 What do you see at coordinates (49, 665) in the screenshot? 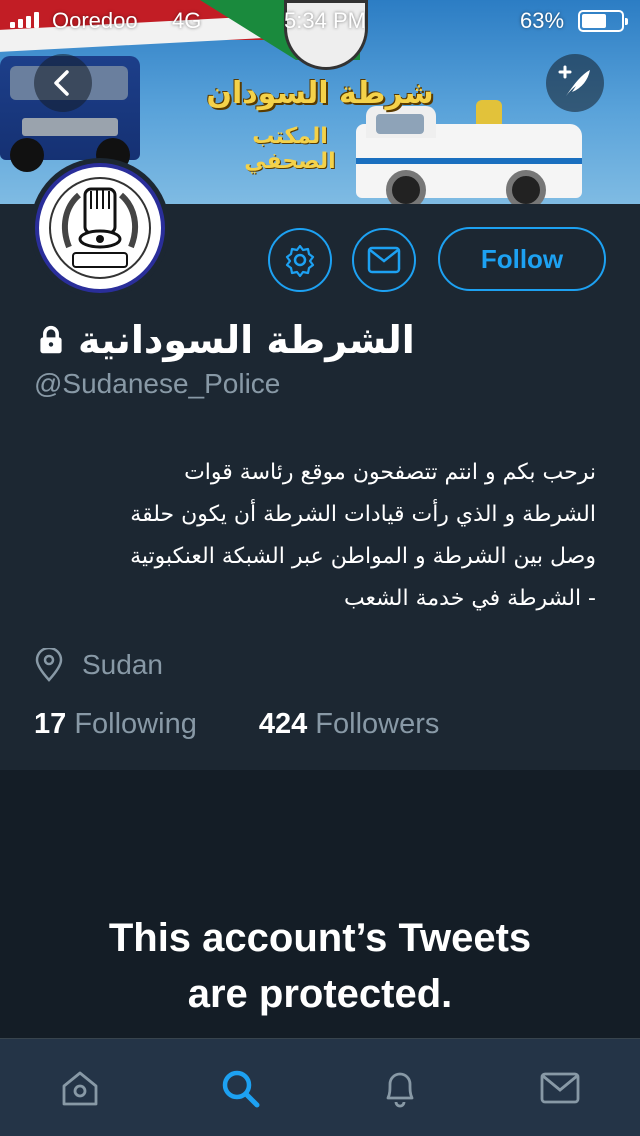
I see `location-pin-icon` at bounding box center [49, 665].